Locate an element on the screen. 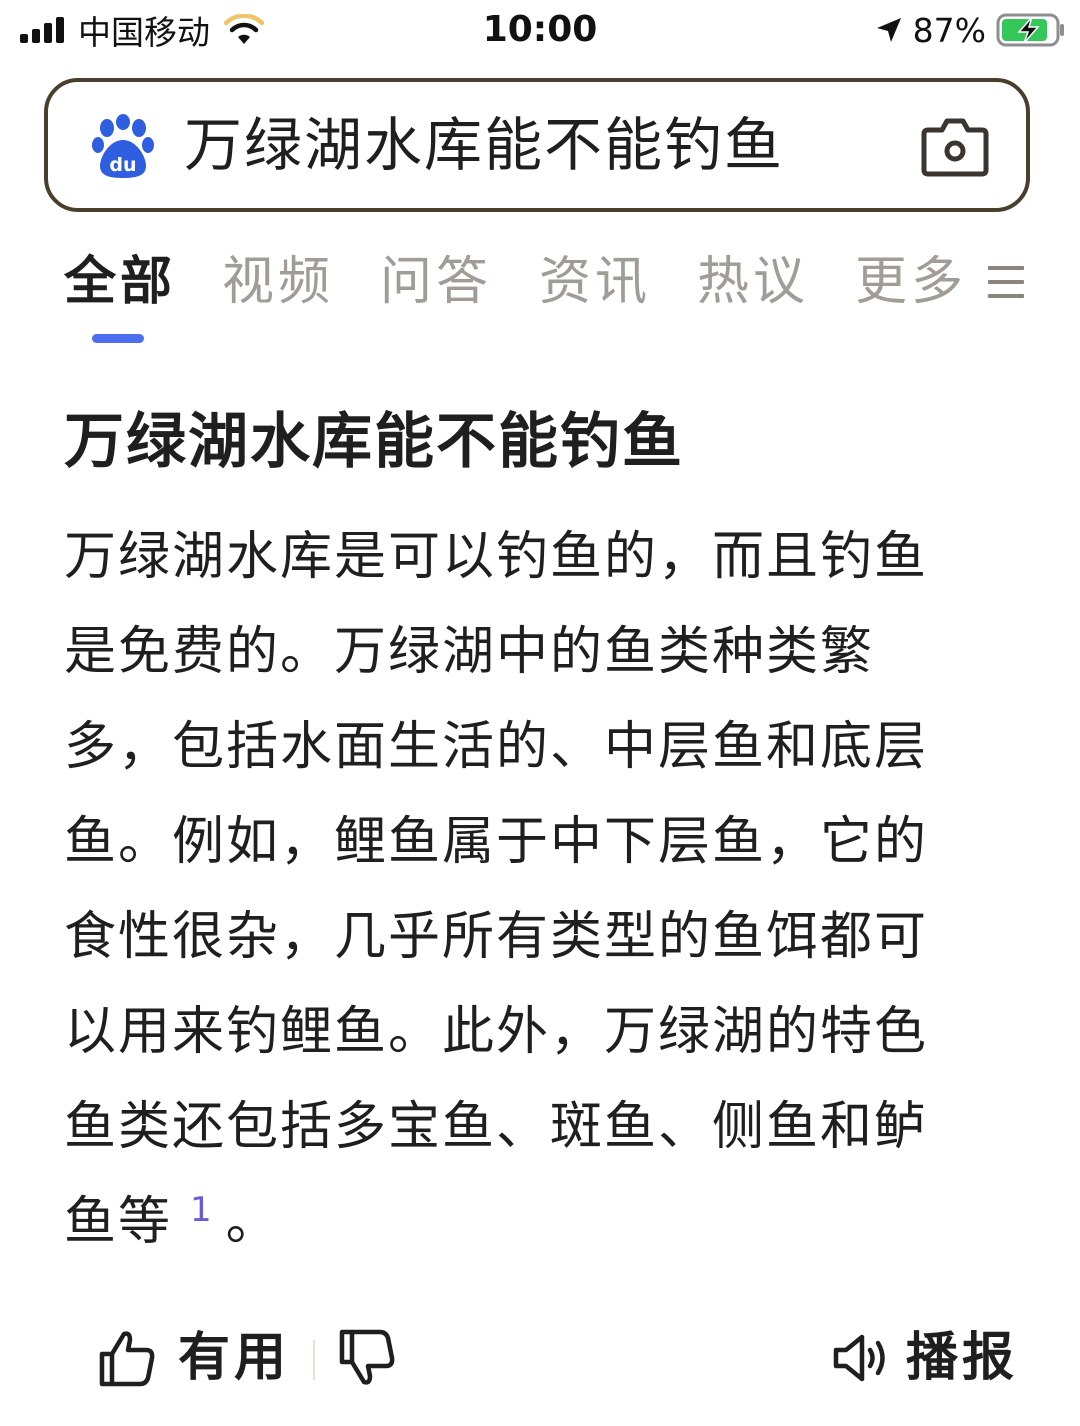 The height and width of the screenshot is (1426, 1080). status-bar-right: 87% is located at coordinates (970, 30).